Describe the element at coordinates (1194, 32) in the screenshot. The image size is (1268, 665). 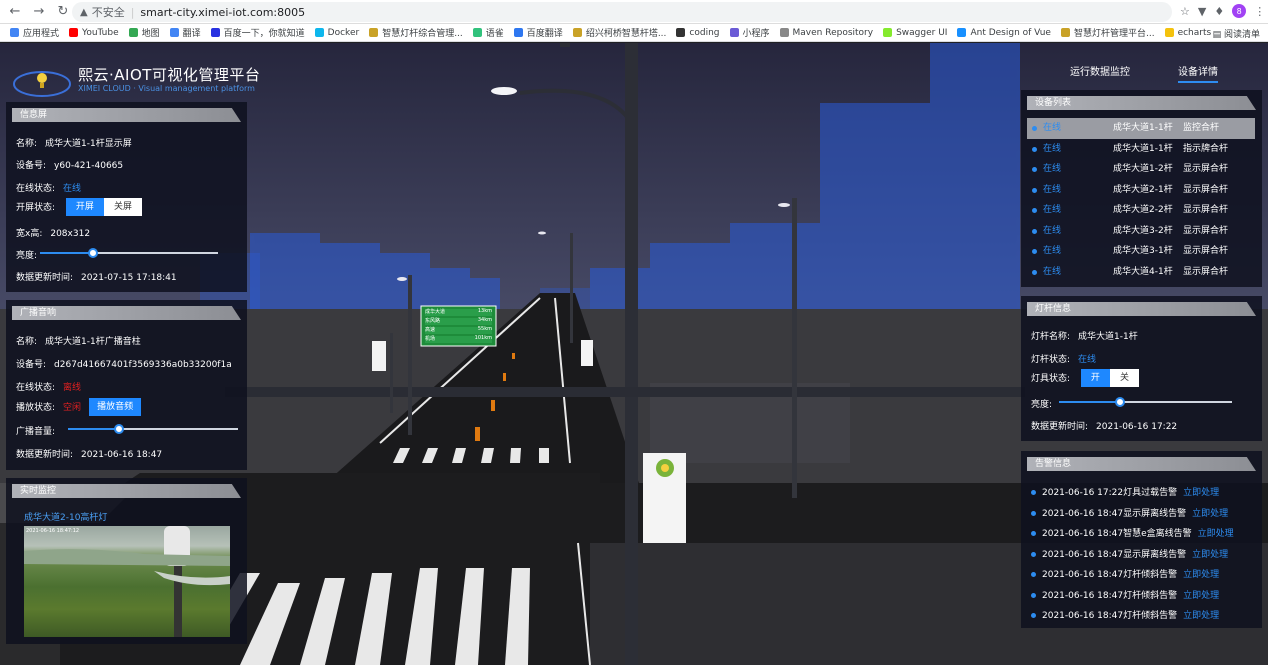
I see `bookmark-label: echarts` at that location.